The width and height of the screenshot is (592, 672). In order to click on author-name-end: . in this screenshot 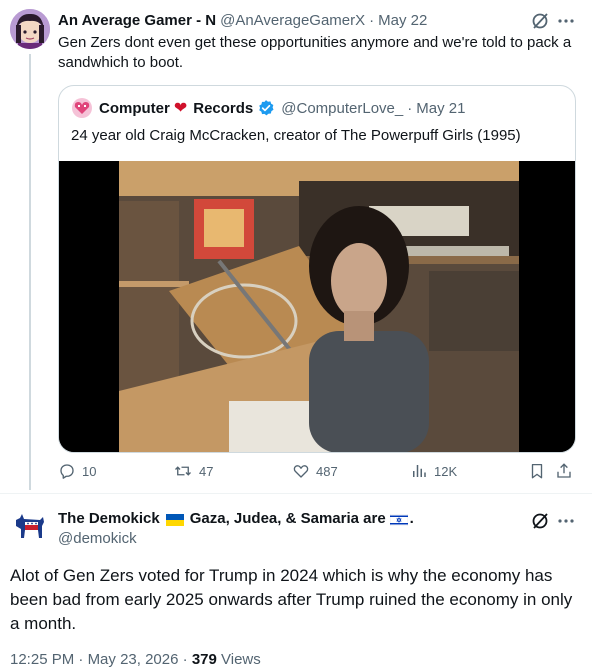, I will do `click(411, 518)`.